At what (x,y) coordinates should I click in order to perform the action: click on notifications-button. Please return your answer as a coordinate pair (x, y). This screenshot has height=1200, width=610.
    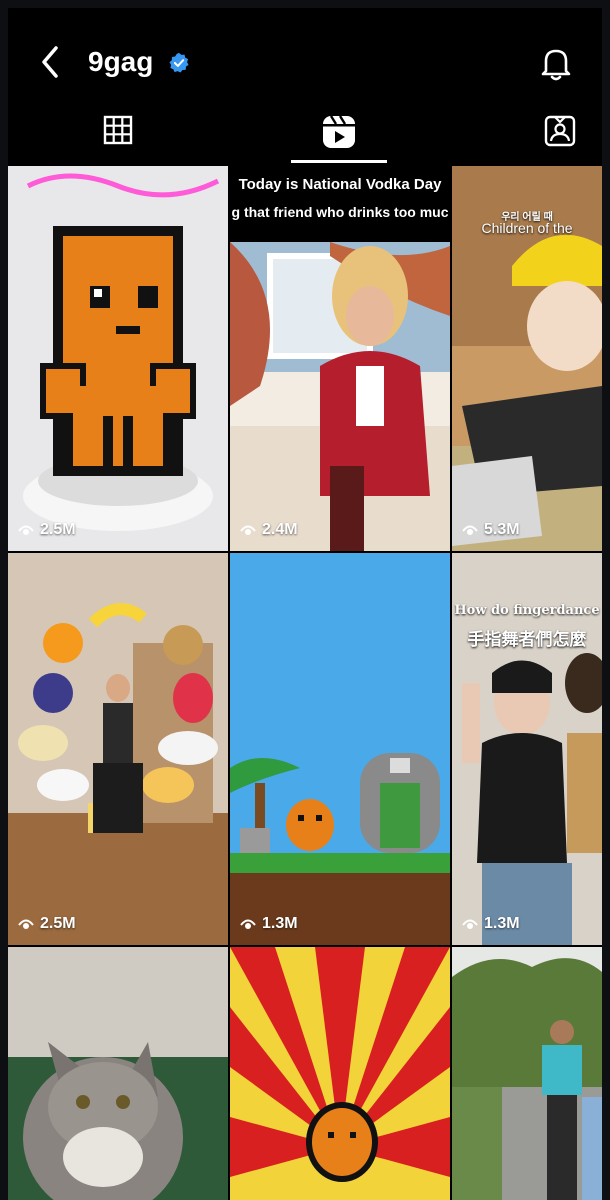
    Looking at the image, I should click on (556, 63).